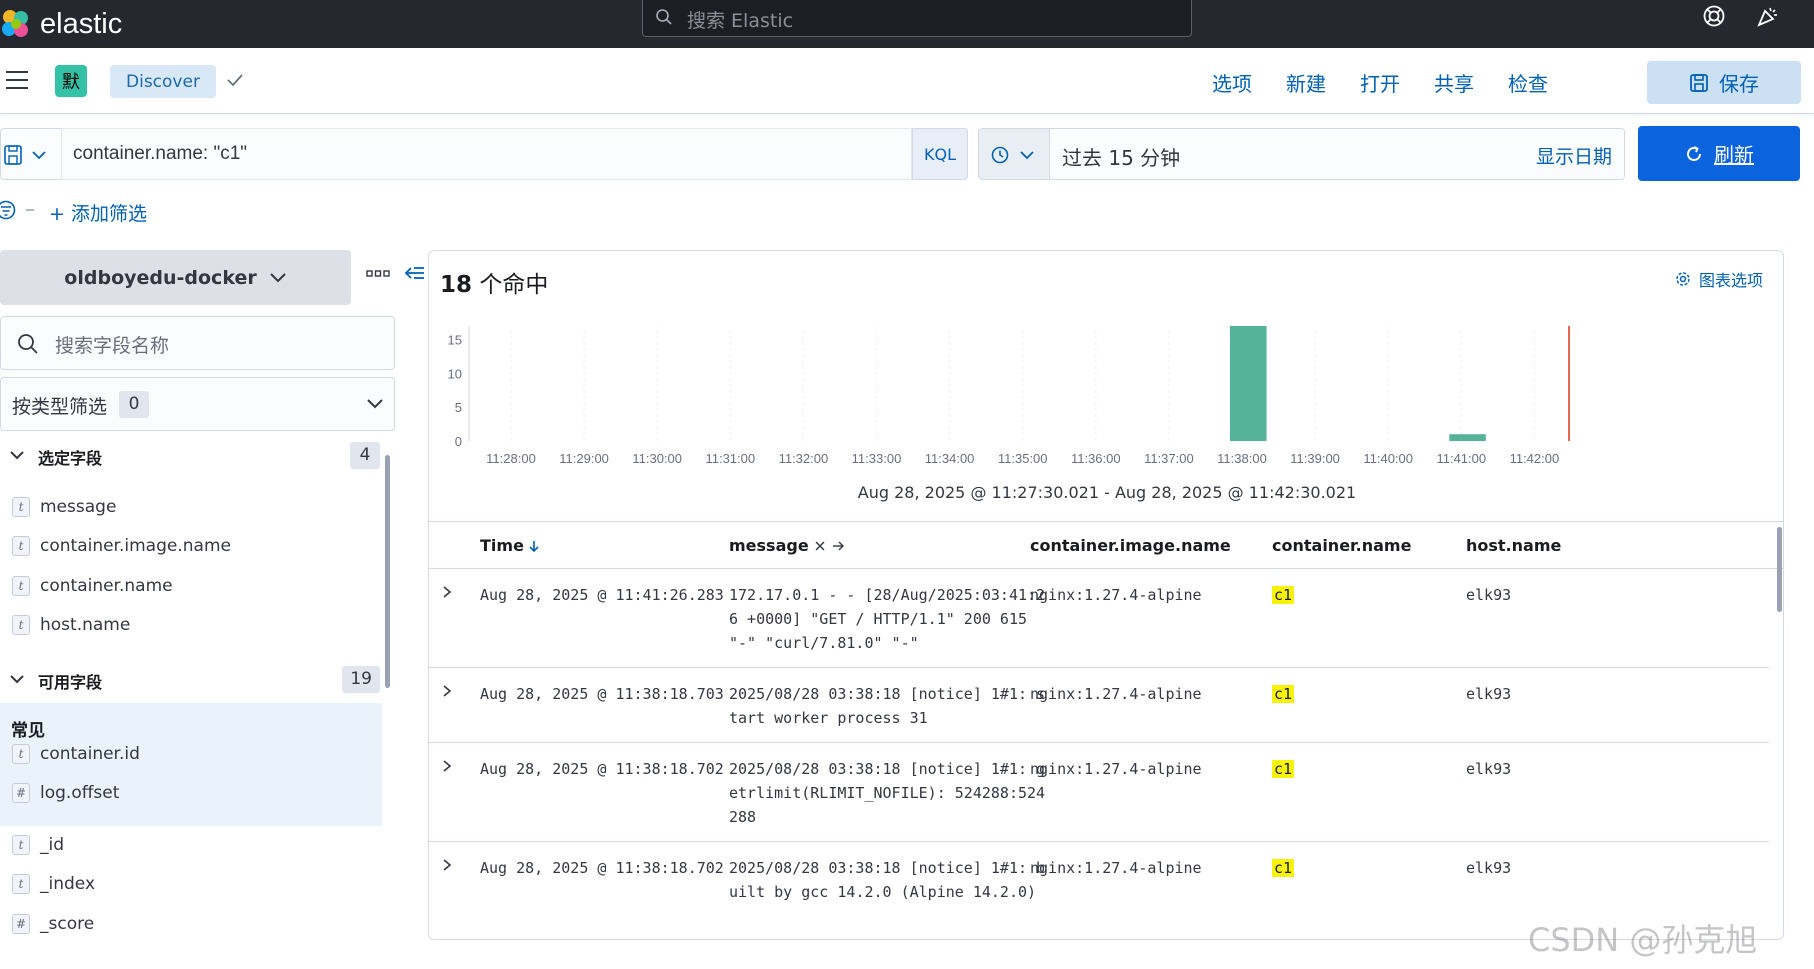 Image resolution: width=1814 pixels, height=969 pixels. What do you see at coordinates (71, 81) in the screenshot?
I see `space-avatar: 默` at bounding box center [71, 81].